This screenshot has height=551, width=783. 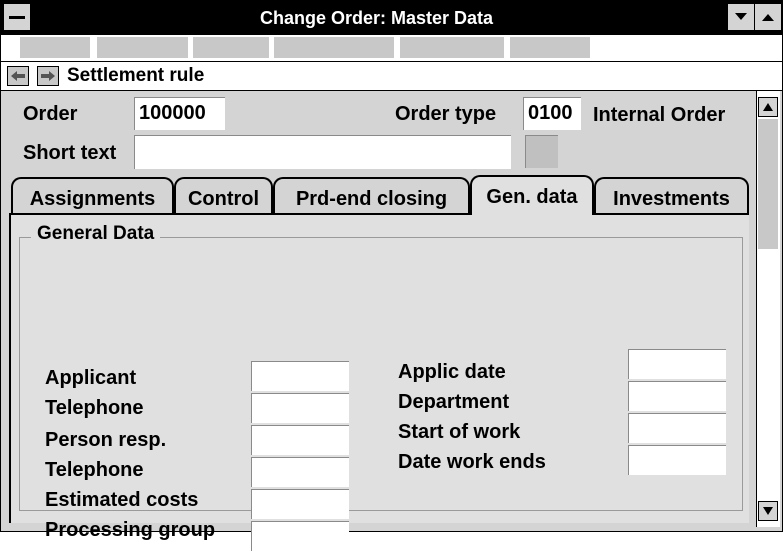 What do you see at coordinates (18, 76) in the screenshot?
I see `back-arrow-icon` at bounding box center [18, 76].